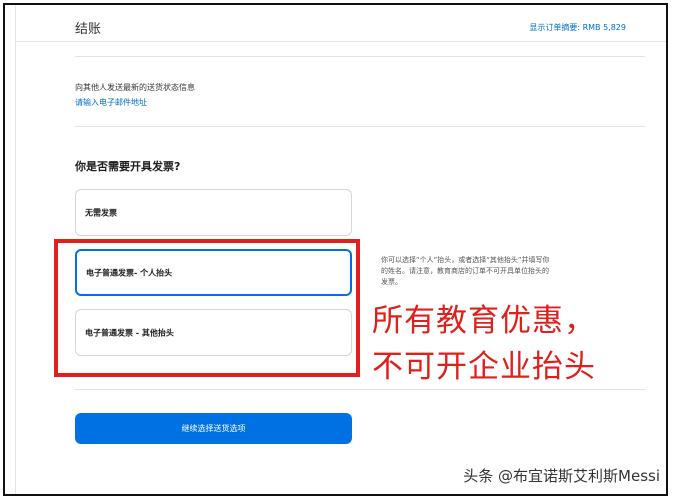 The image size is (673, 501). I want to click on invoice-heading: 你是否需要开具发票?, so click(128, 166).